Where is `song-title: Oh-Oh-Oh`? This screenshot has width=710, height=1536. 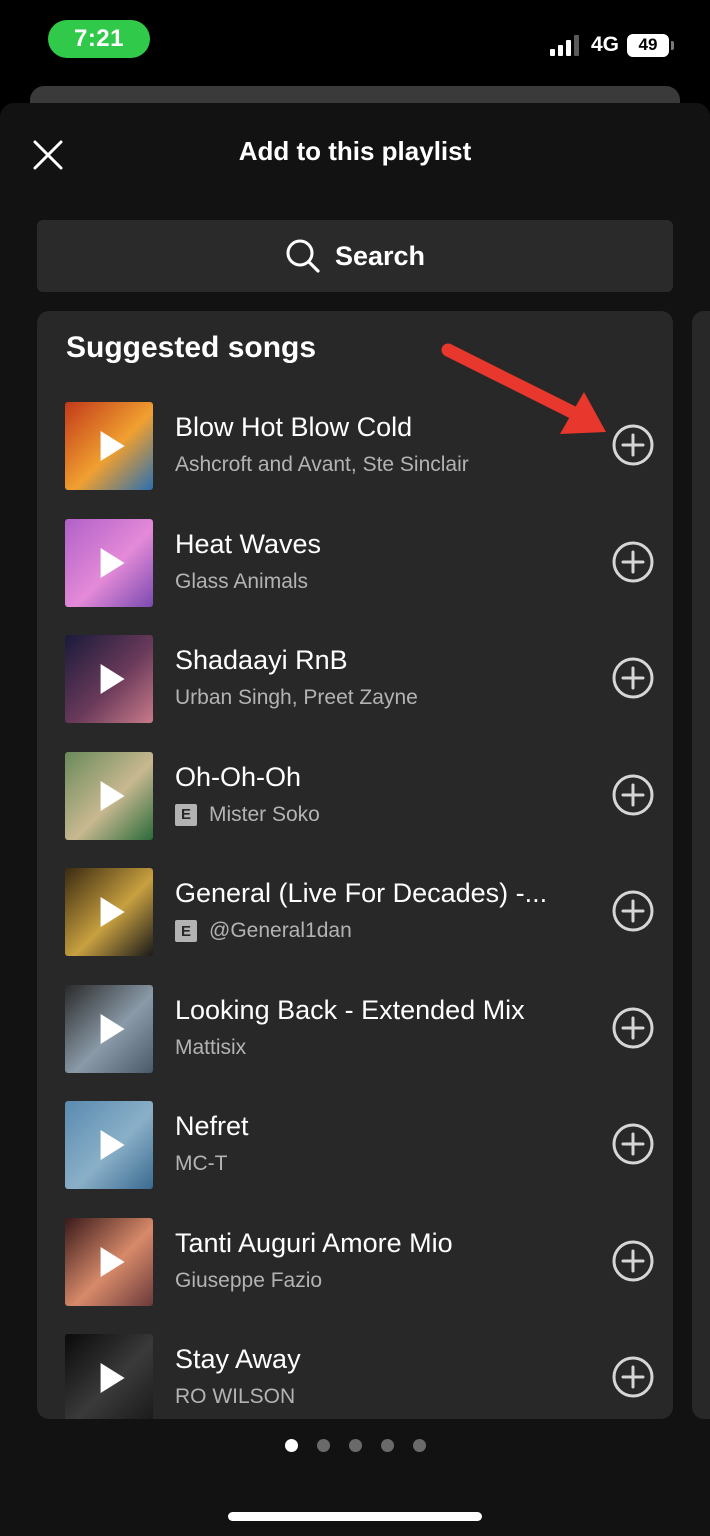
song-title: Oh-Oh-Oh is located at coordinates (238, 776).